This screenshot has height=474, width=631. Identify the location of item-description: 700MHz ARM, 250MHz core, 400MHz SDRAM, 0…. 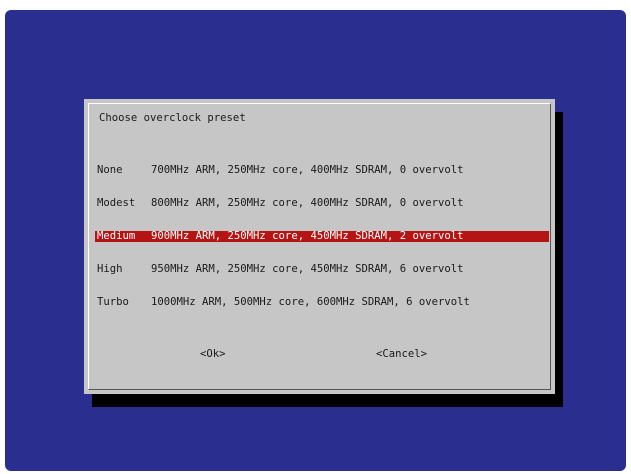
(307, 170).